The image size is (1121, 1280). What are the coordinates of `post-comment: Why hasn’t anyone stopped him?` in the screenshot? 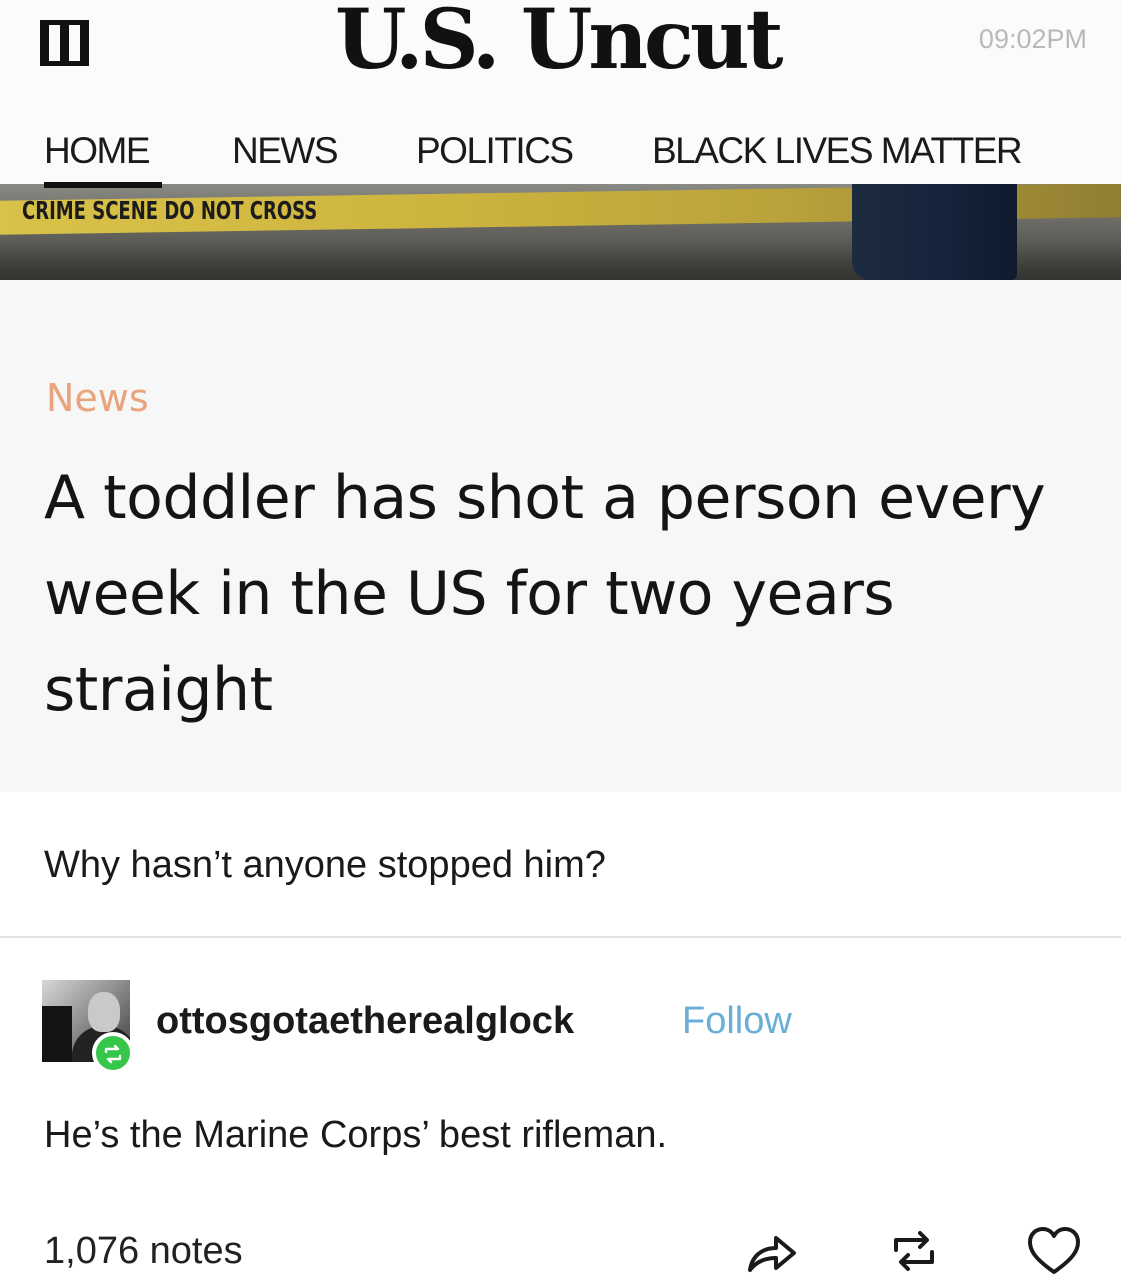 It's located at (325, 865).